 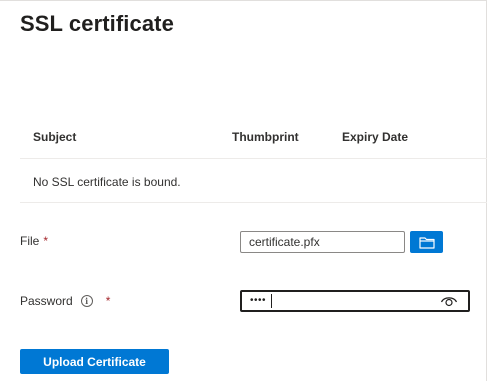 I want to click on table-empty-message: No SSL certificate is bound., so click(x=107, y=182).